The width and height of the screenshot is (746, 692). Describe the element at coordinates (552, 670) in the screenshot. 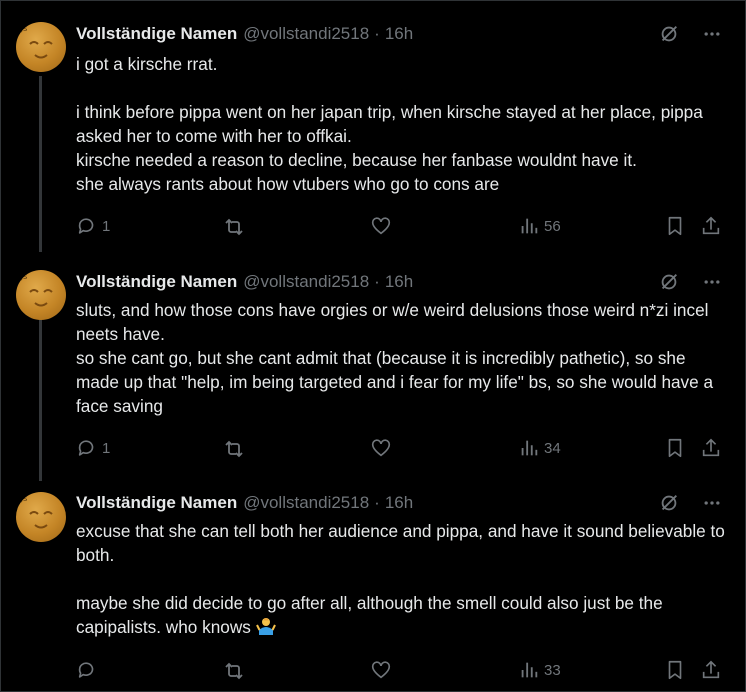

I see `view-count: 33` at that location.